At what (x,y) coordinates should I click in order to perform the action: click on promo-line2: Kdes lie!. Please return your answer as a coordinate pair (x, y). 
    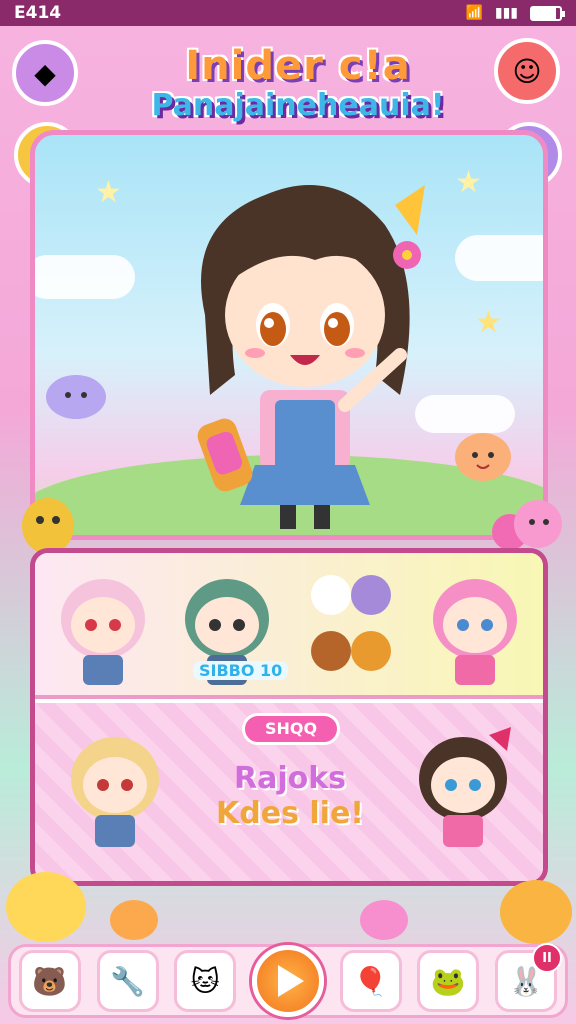
    Looking at the image, I should click on (290, 813).